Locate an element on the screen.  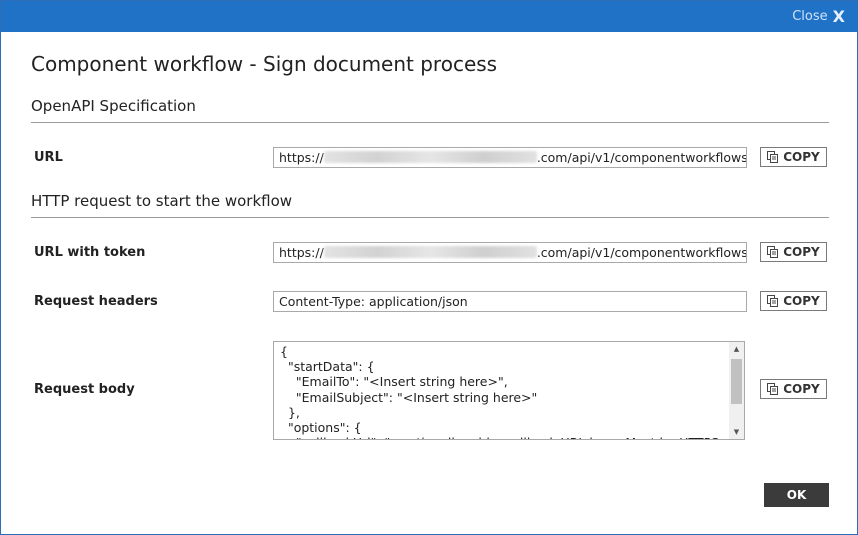
token-suffix: .com/api/v1/componentworkflows is located at coordinates (641, 252).